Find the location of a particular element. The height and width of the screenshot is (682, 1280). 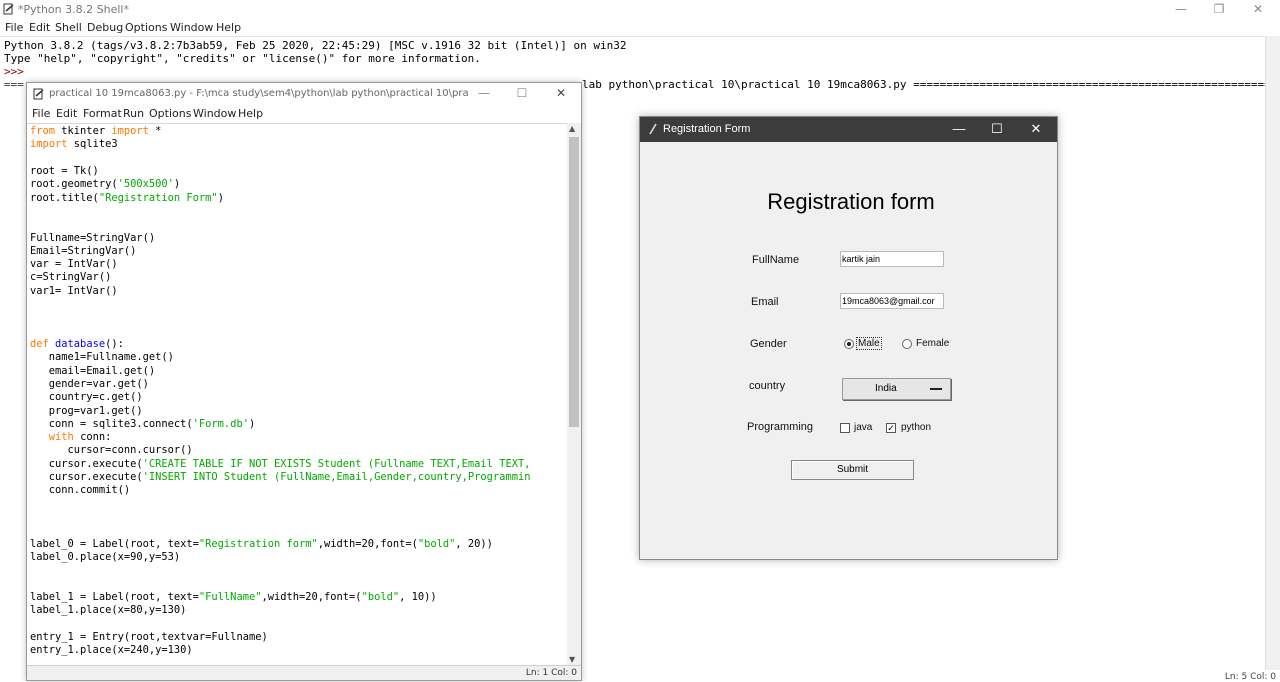

shell-menu-debug: Debug is located at coordinates (105, 27).